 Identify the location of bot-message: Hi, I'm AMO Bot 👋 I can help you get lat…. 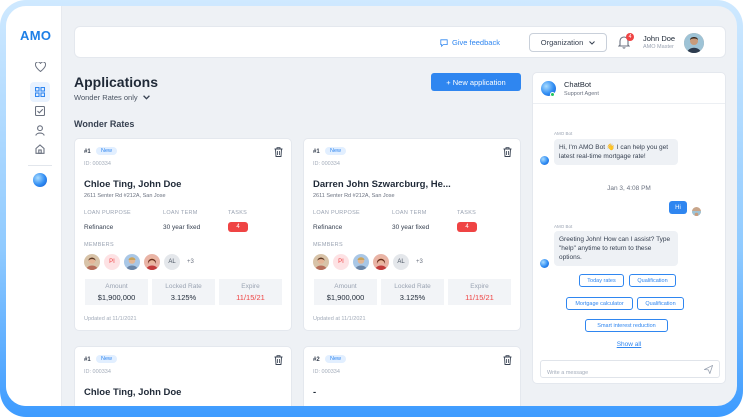
(616, 152).